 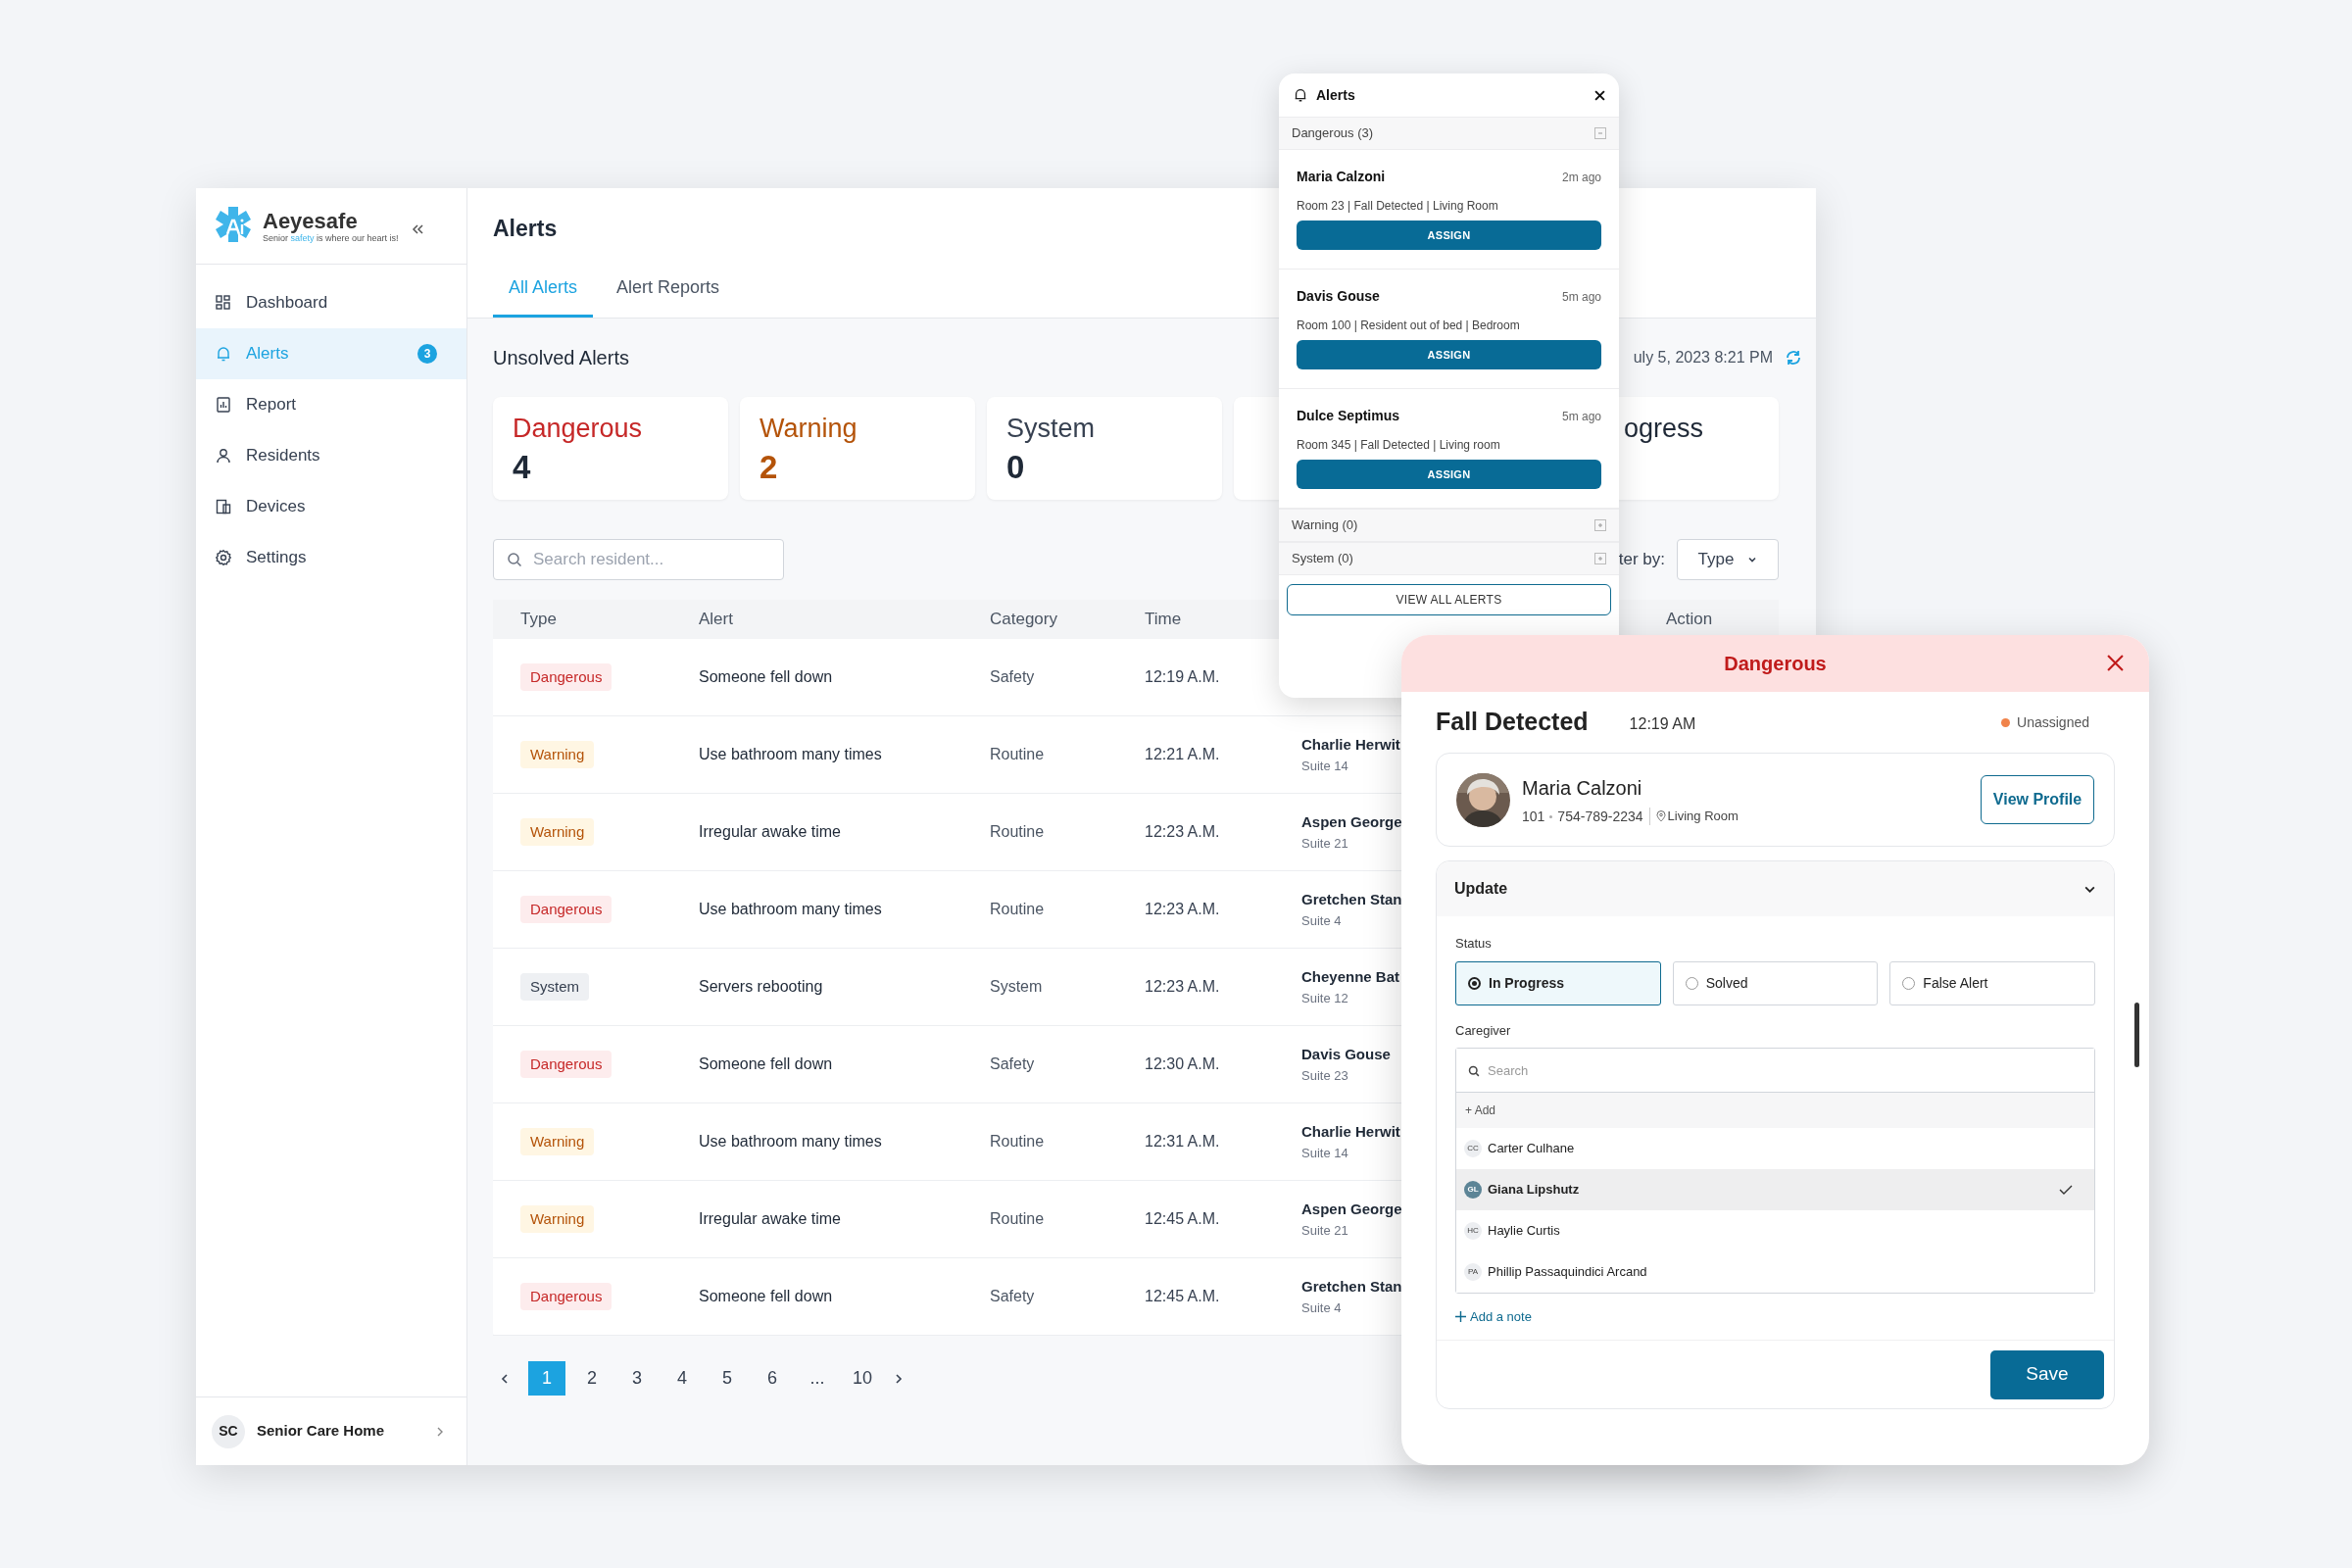 What do you see at coordinates (1793, 358) in the screenshot?
I see `refresh-icon` at bounding box center [1793, 358].